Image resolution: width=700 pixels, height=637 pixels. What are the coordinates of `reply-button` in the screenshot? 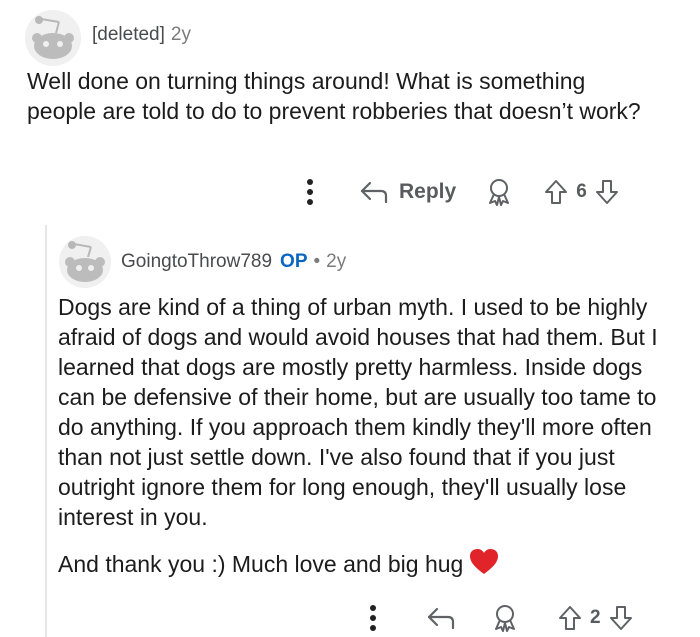 It's located at (441, 618).